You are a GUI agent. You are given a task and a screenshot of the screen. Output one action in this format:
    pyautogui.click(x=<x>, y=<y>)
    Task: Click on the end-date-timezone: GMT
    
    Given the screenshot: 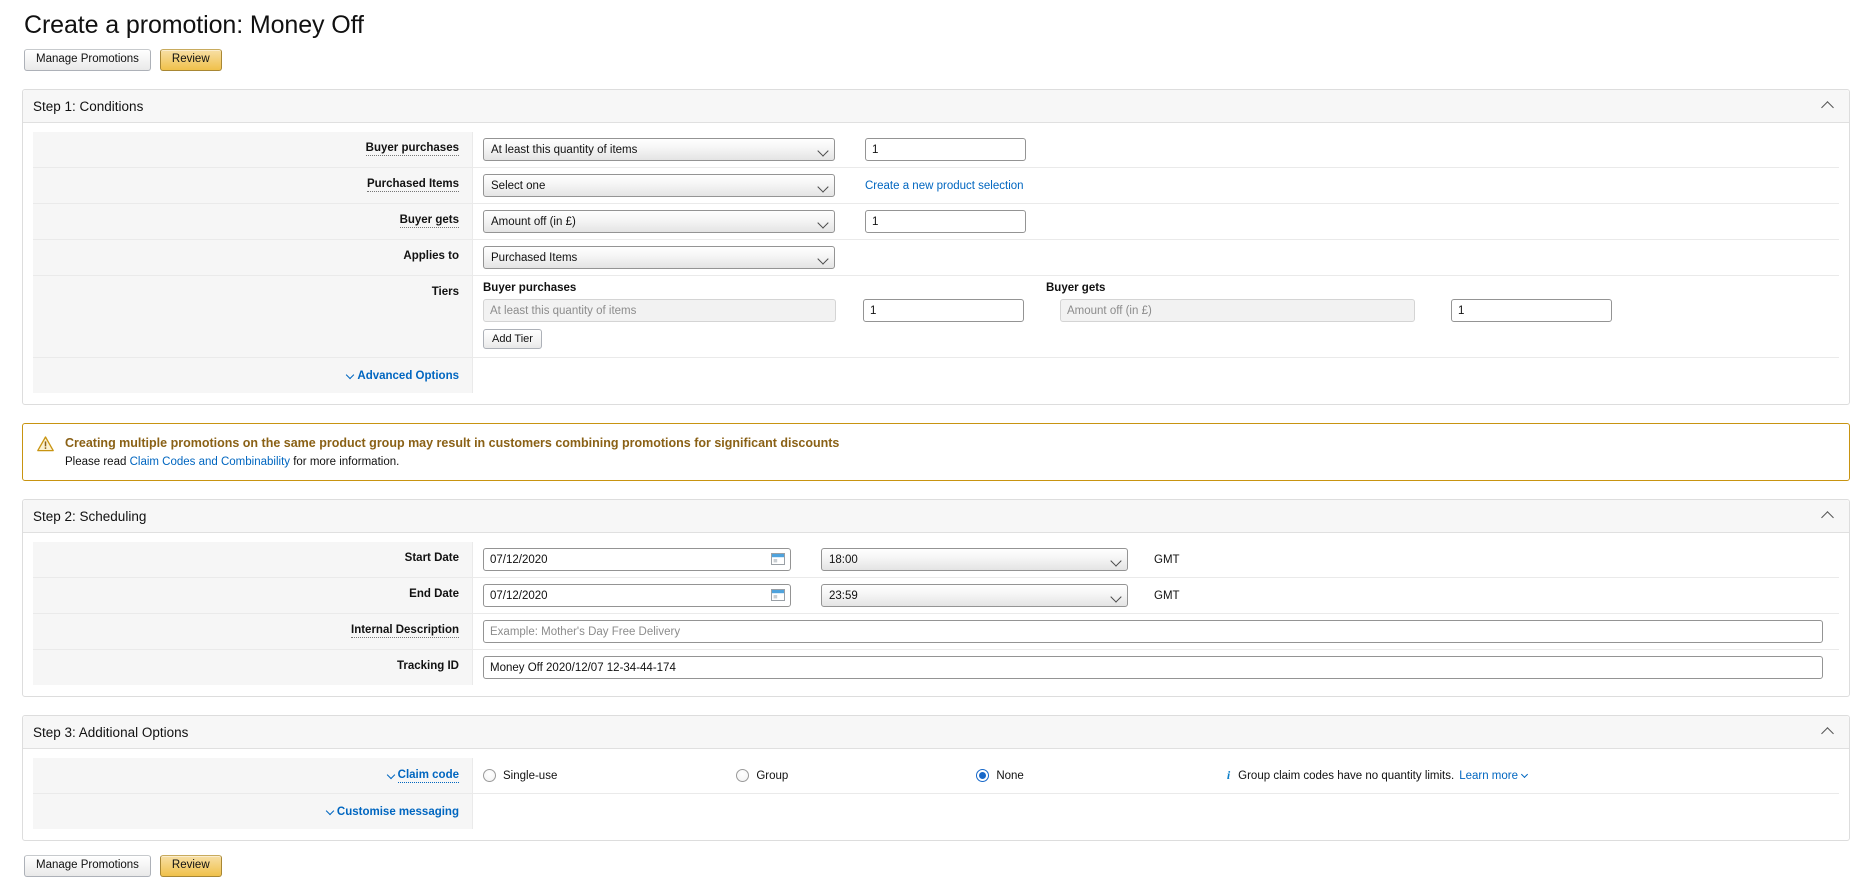 What is the action you would take?
    pyautogui.click(x=1167, y=595)
    